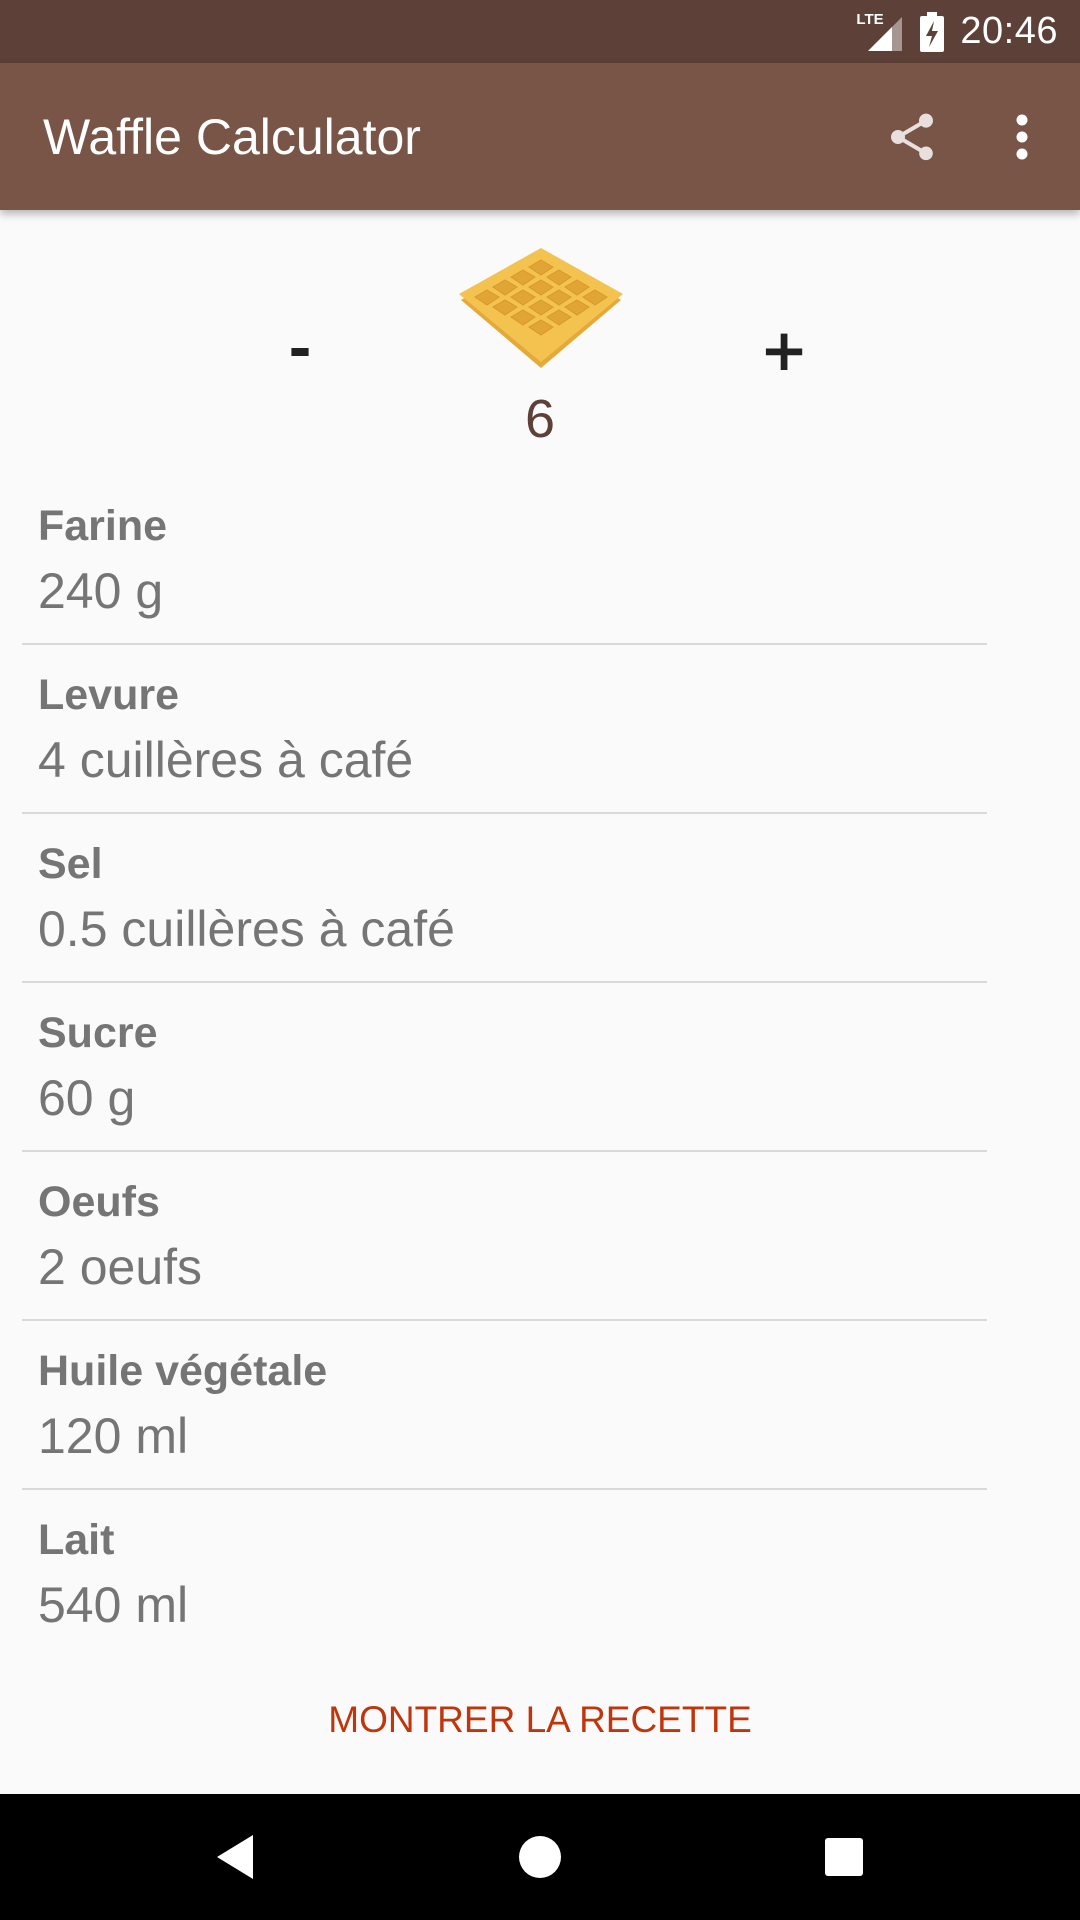 This screenshot has width=1080, height=1920. I want to click on waffle-counter: - 6 +, so click(540, 335).